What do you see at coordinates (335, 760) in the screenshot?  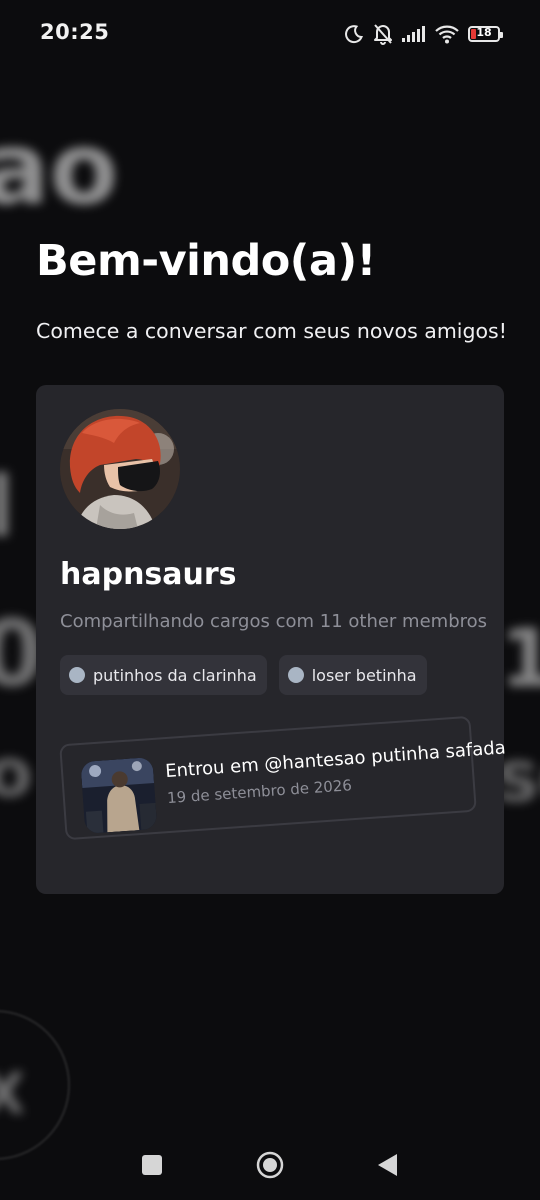 I see `joined-server-text: Entrou em @hantesao putinha safada` at bounding box center [335, 760].